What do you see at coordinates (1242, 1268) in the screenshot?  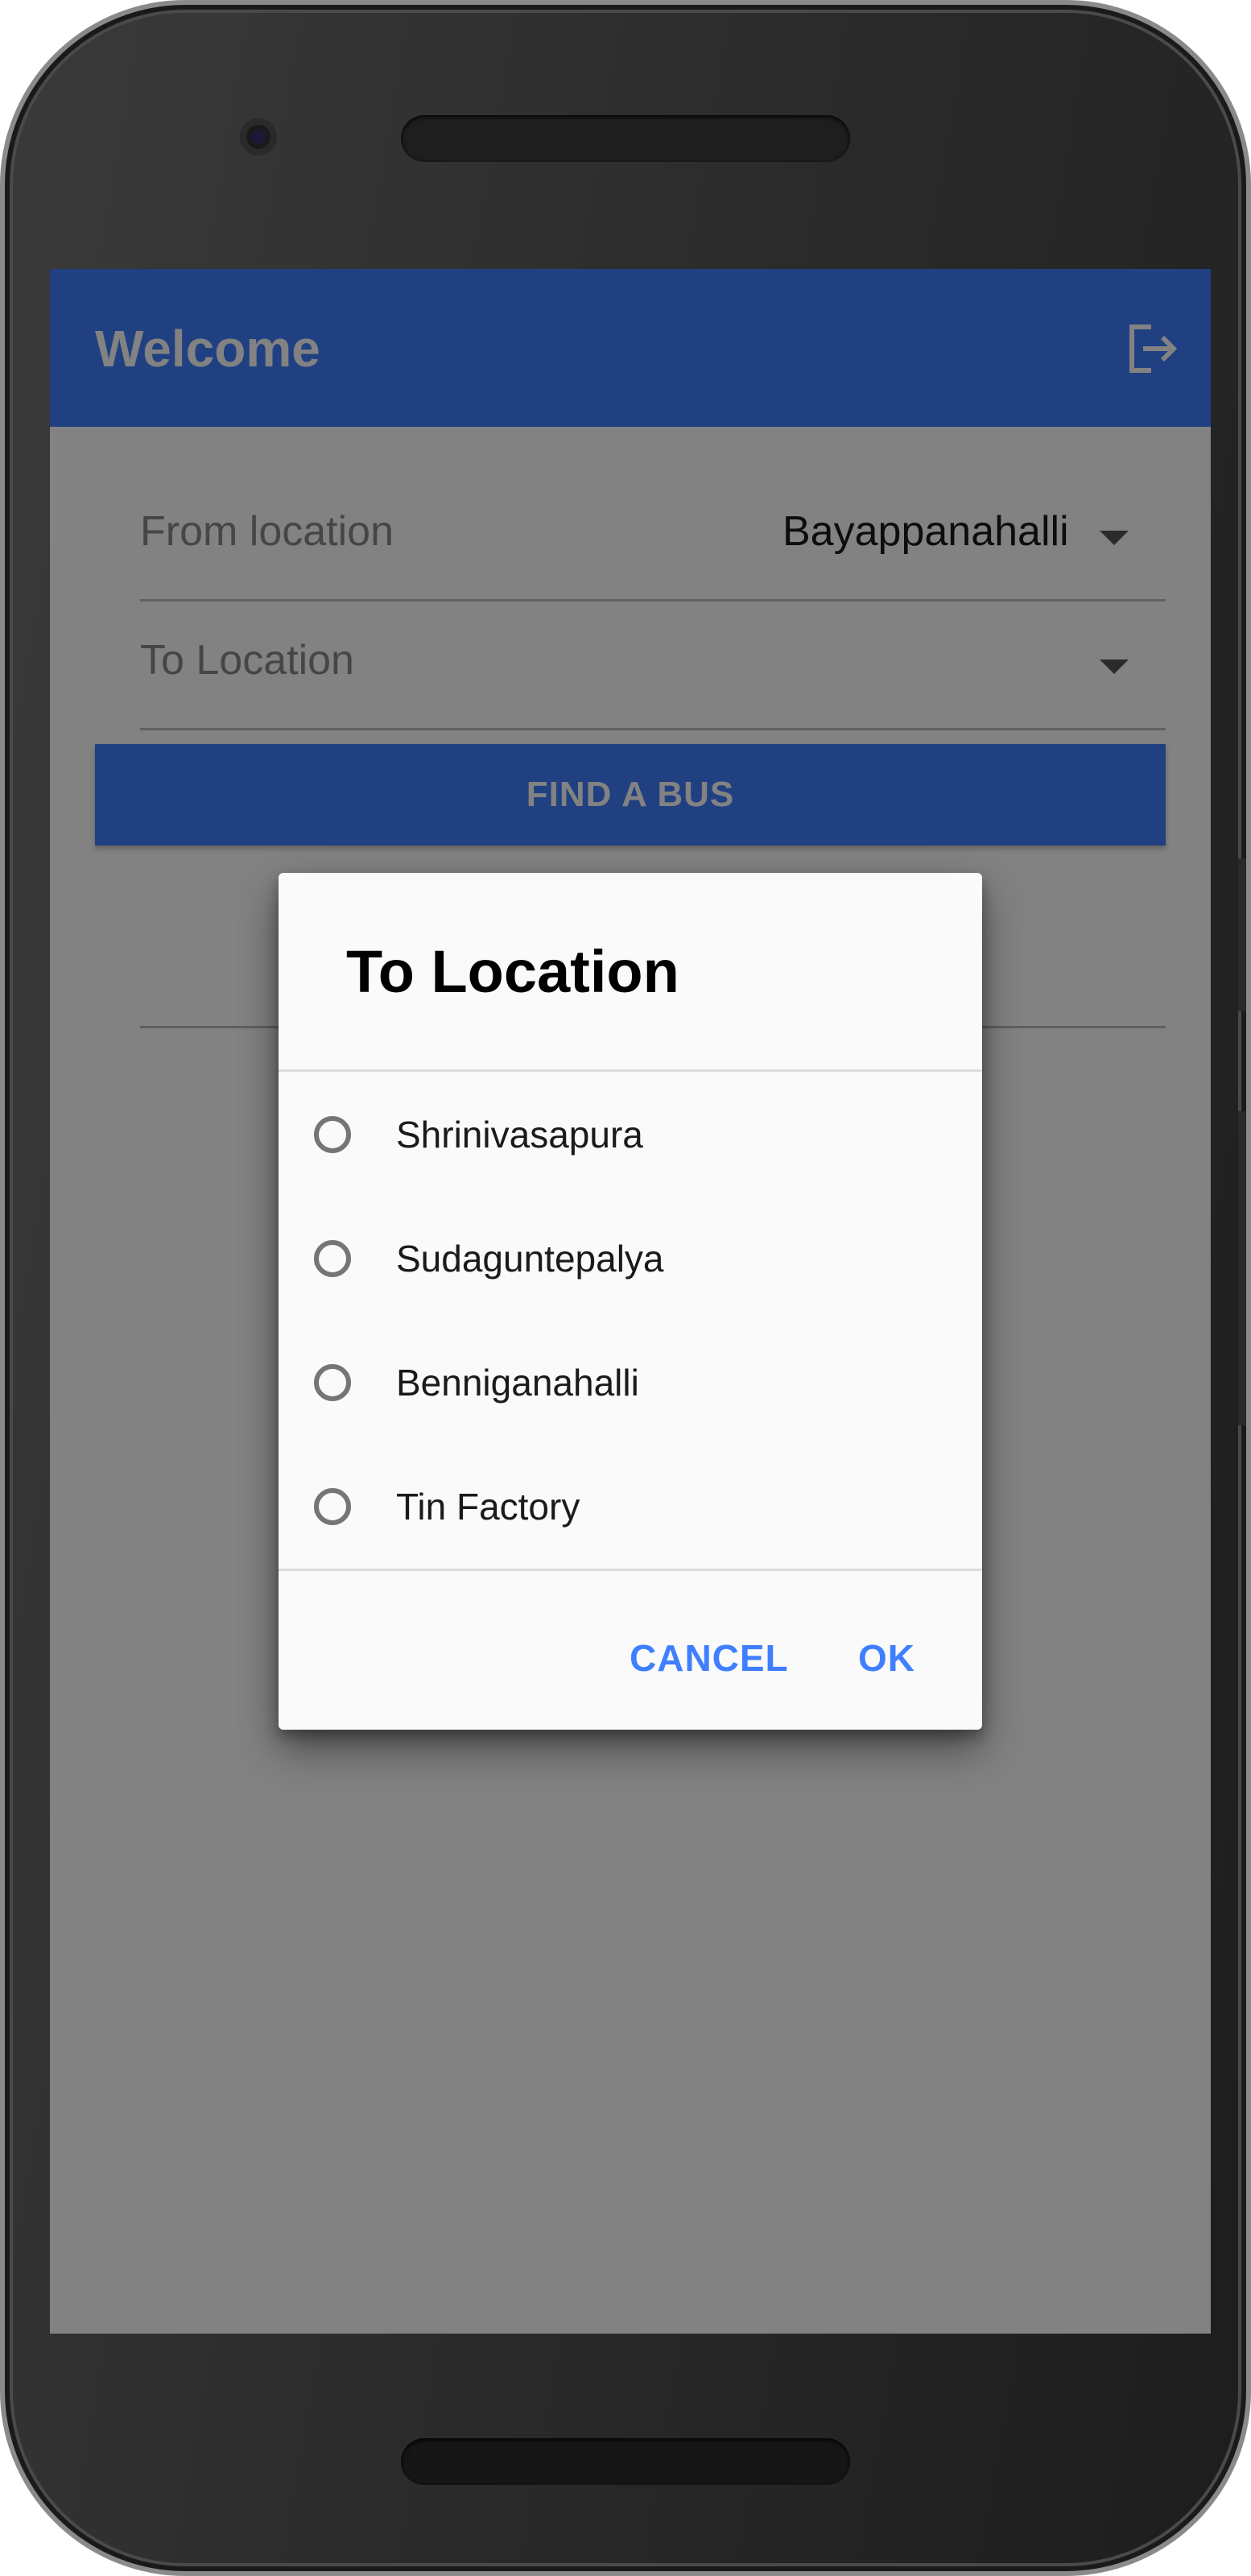 I see `volume-button` at bounding box center [1242, 1268].